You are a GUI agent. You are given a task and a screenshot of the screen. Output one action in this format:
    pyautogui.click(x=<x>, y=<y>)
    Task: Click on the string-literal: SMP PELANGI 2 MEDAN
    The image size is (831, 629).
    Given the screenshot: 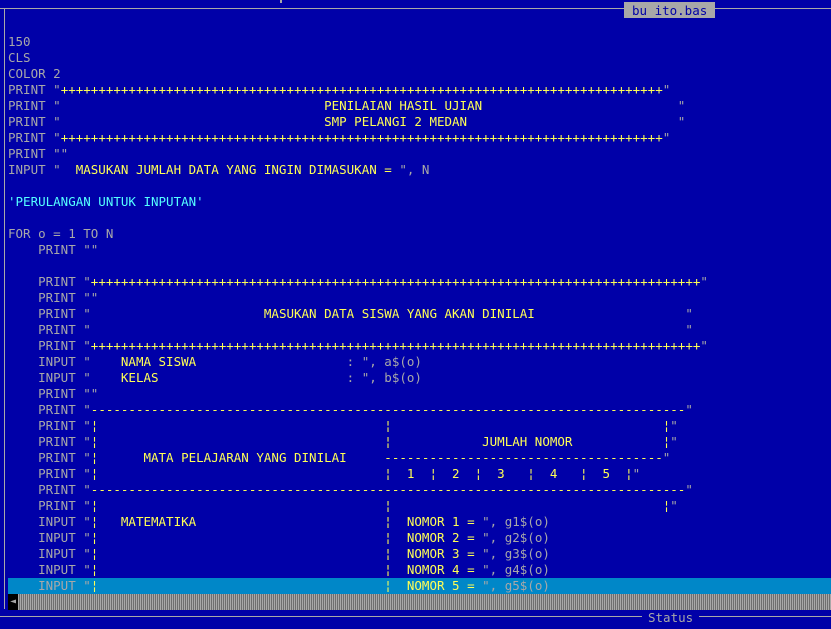 What is the action you would take?
    pyautogui.click(x=264, y=121)
    